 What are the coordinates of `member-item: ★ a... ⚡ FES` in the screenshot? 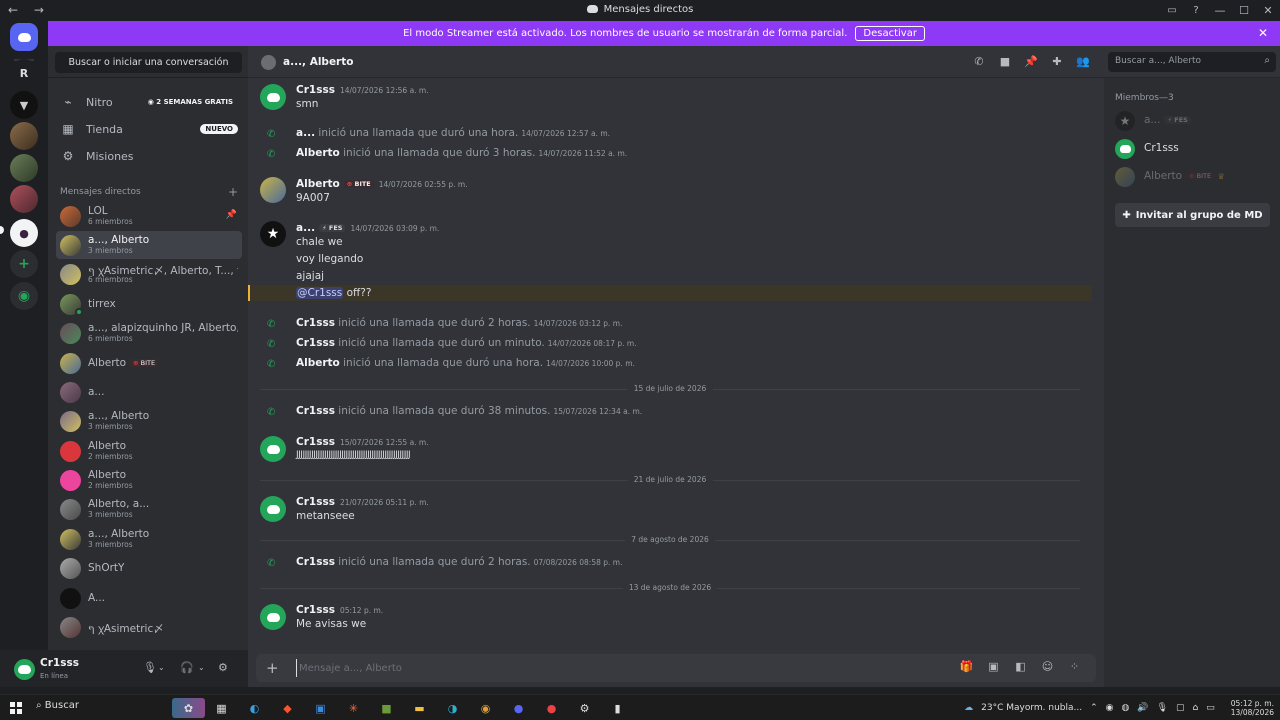 It's located at (1193, 121).